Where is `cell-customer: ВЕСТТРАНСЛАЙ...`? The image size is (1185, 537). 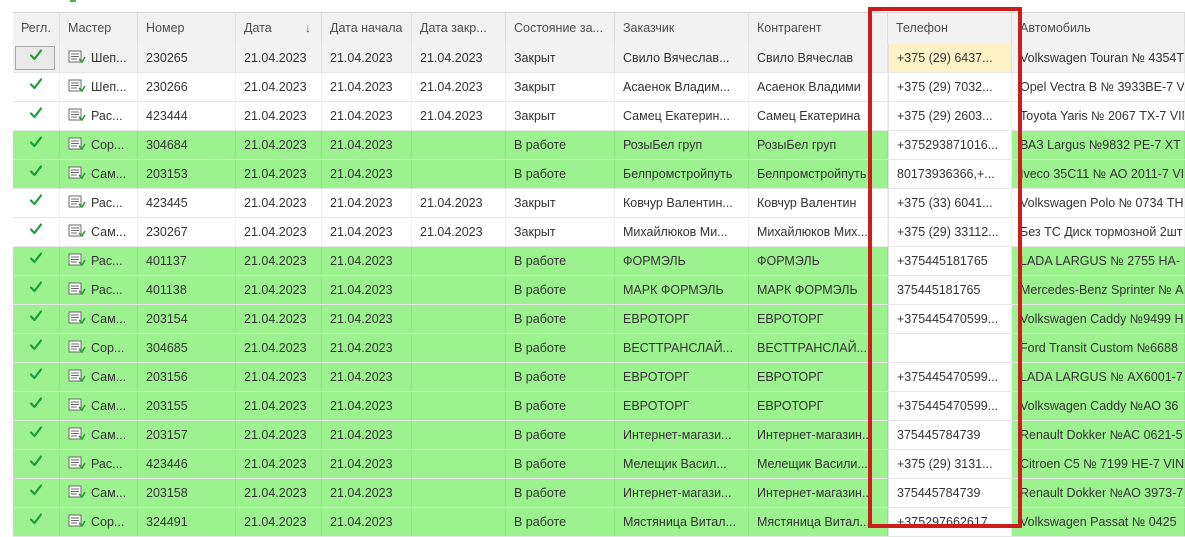 cell-customer: ВЕСТТРАНСЛАЙ... is located at coordinates (682, 348).